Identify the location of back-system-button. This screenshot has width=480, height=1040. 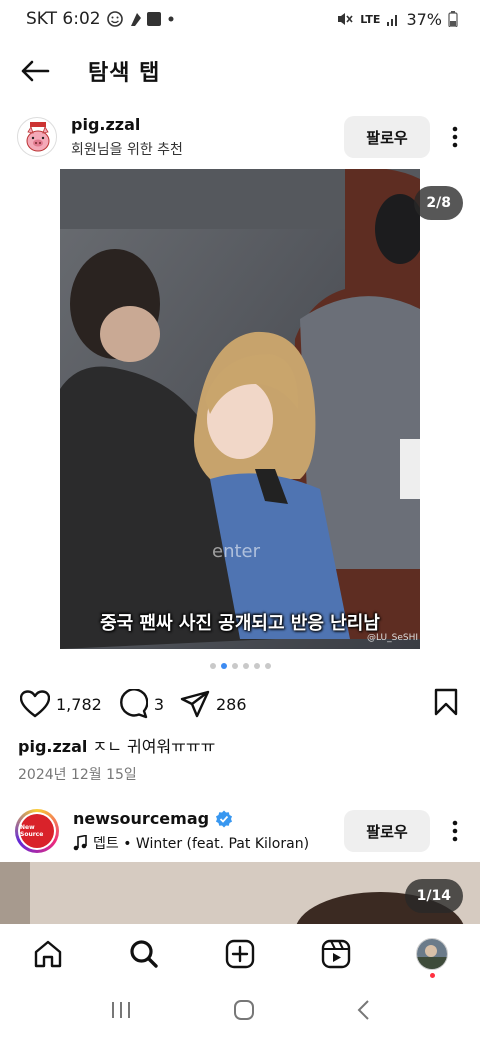
(363, 1012).